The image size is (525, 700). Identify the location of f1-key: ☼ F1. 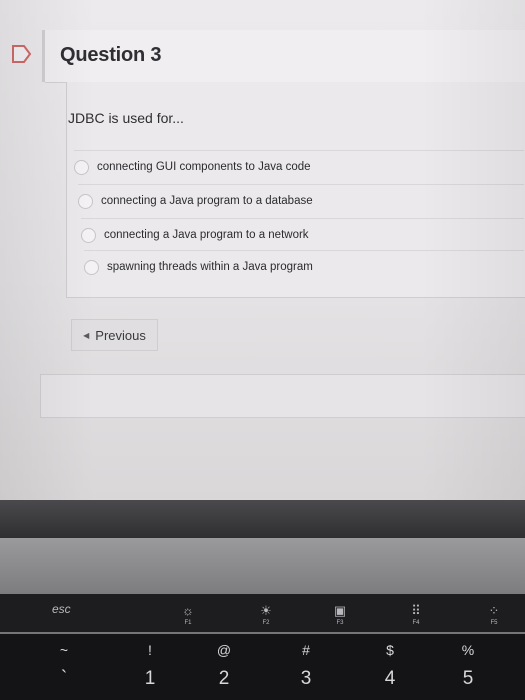
(188, 615).